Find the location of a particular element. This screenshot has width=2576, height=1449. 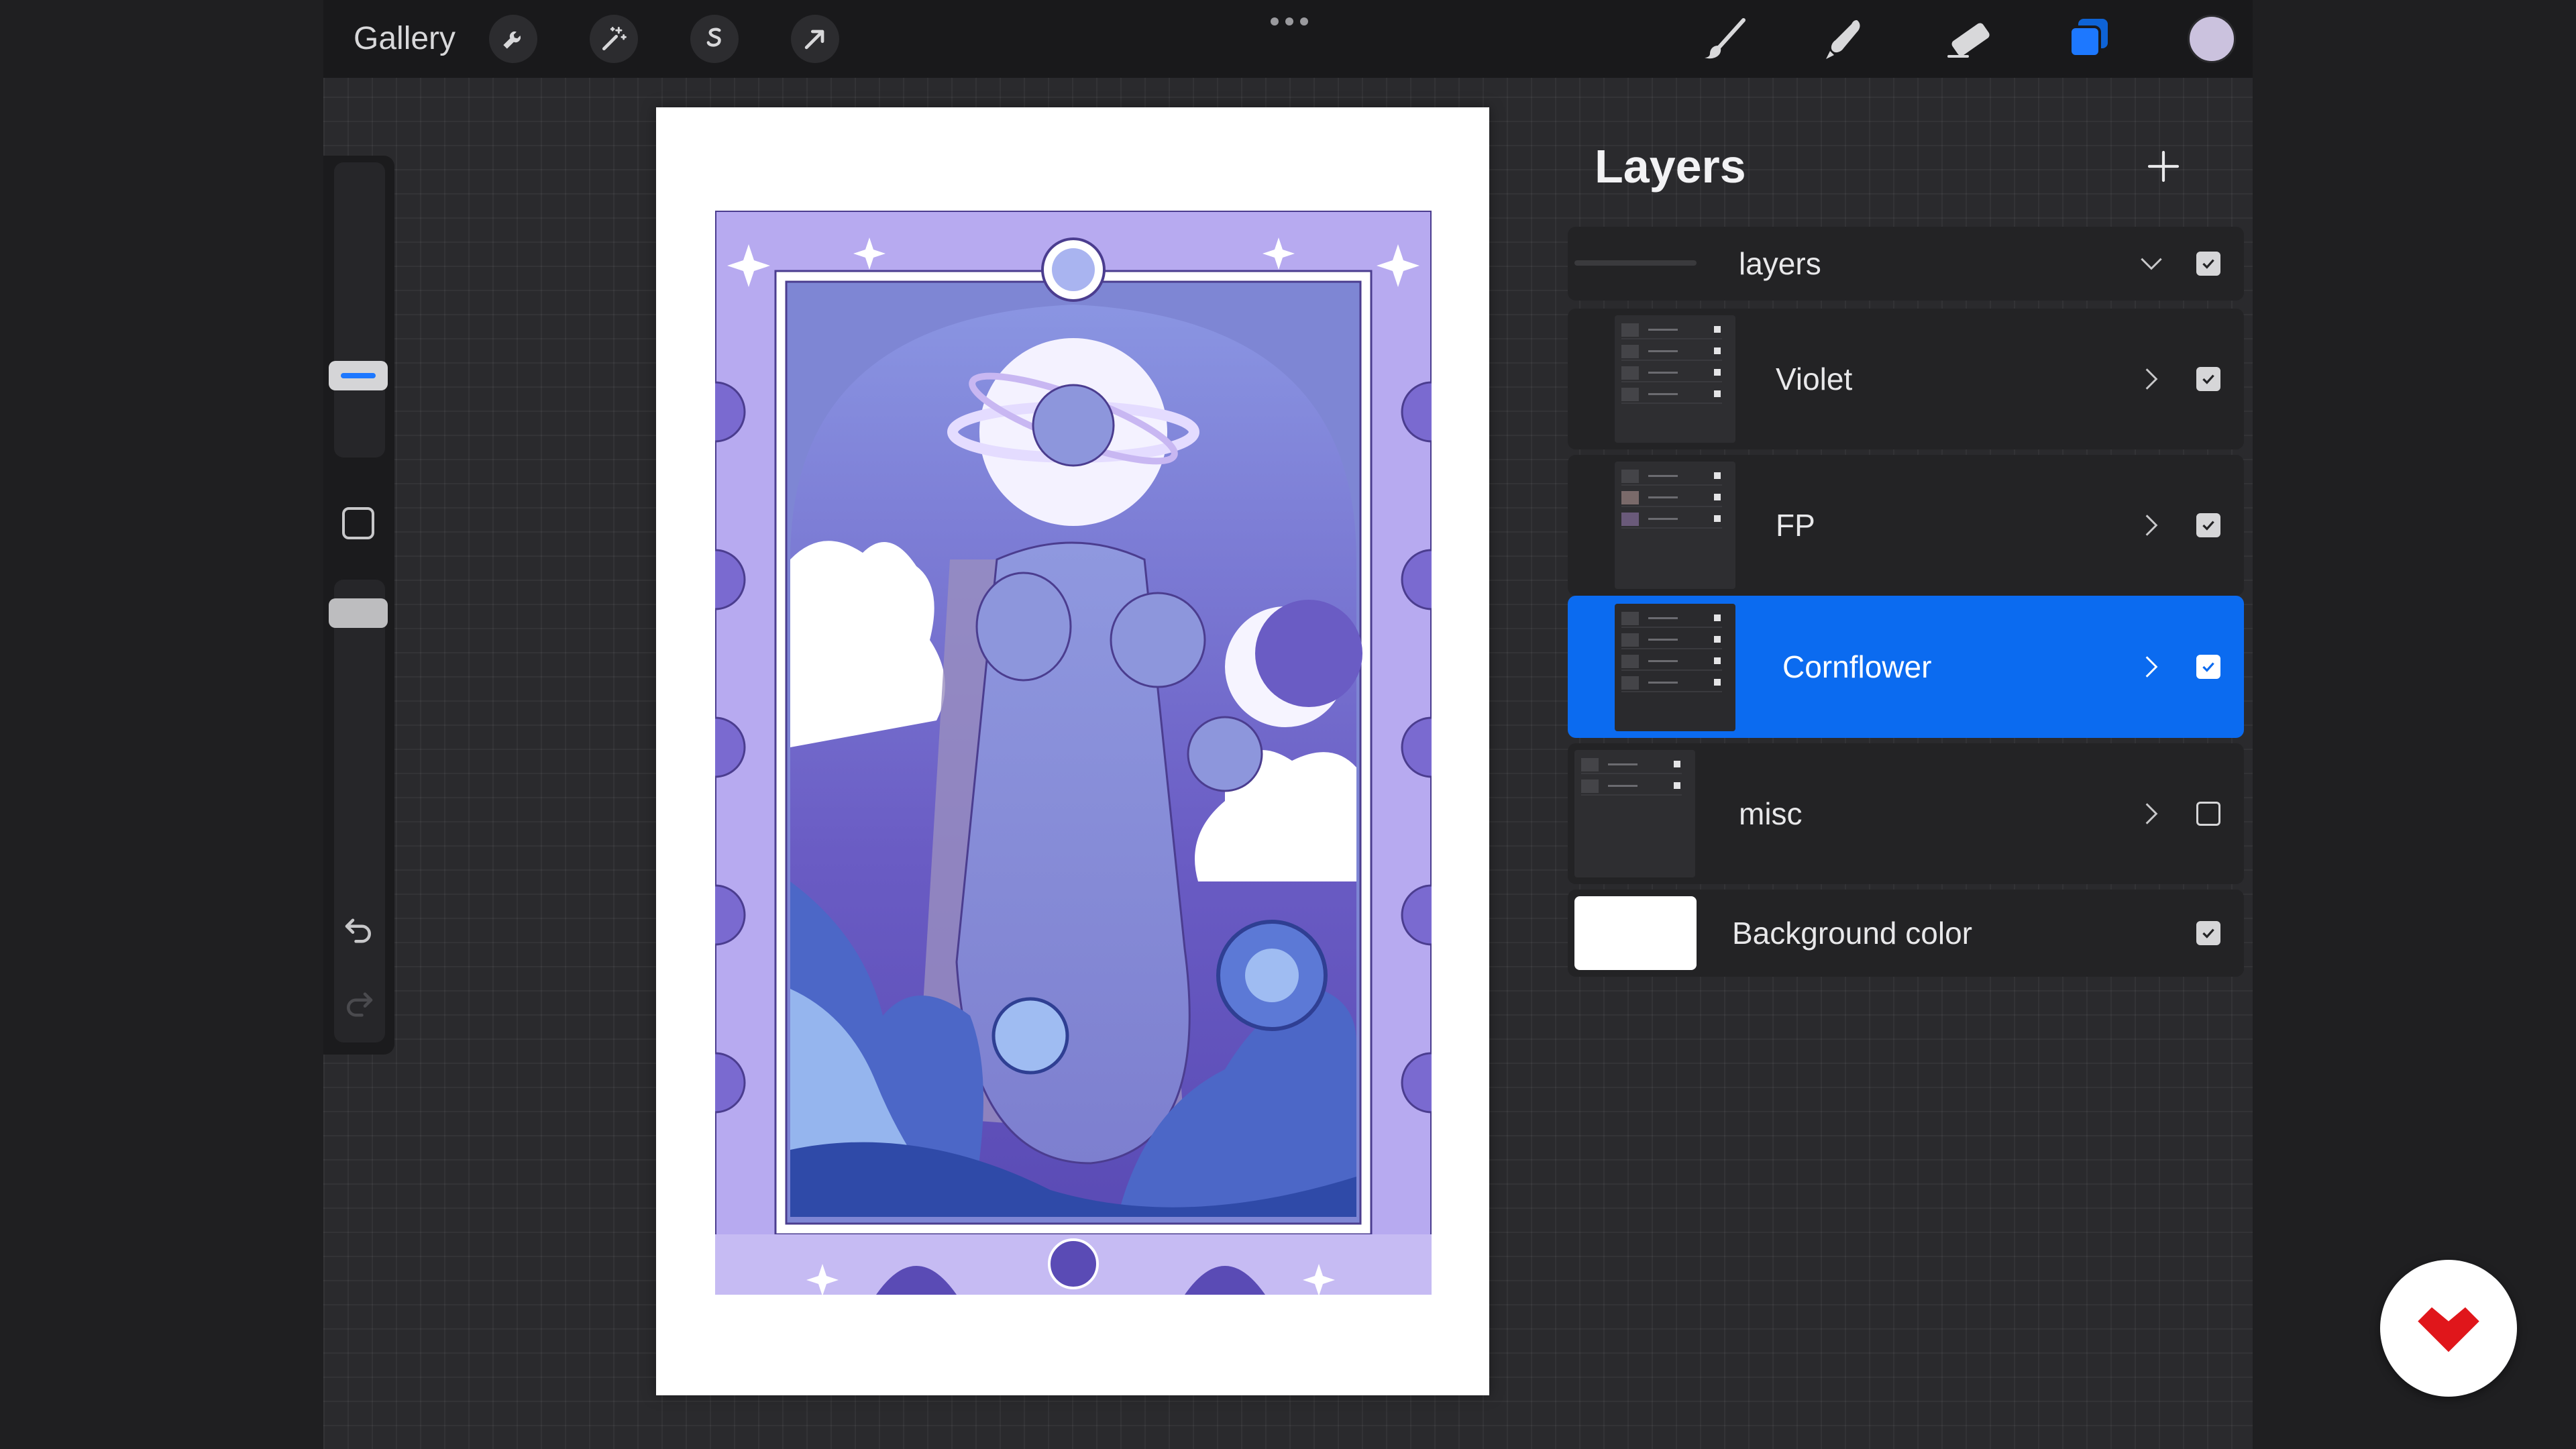

layer-name: misc is located at coordinates (1771, 813).